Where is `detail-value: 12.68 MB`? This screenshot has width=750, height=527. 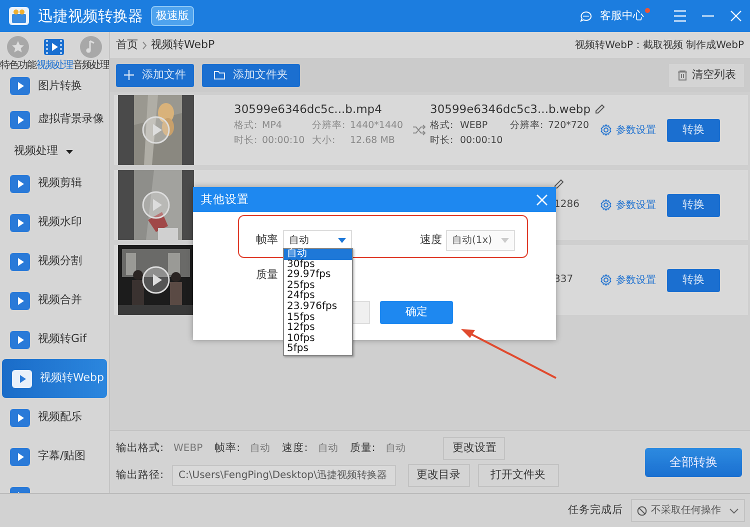
detail-value: 12.68 MB is located at coordinates (373, 140).